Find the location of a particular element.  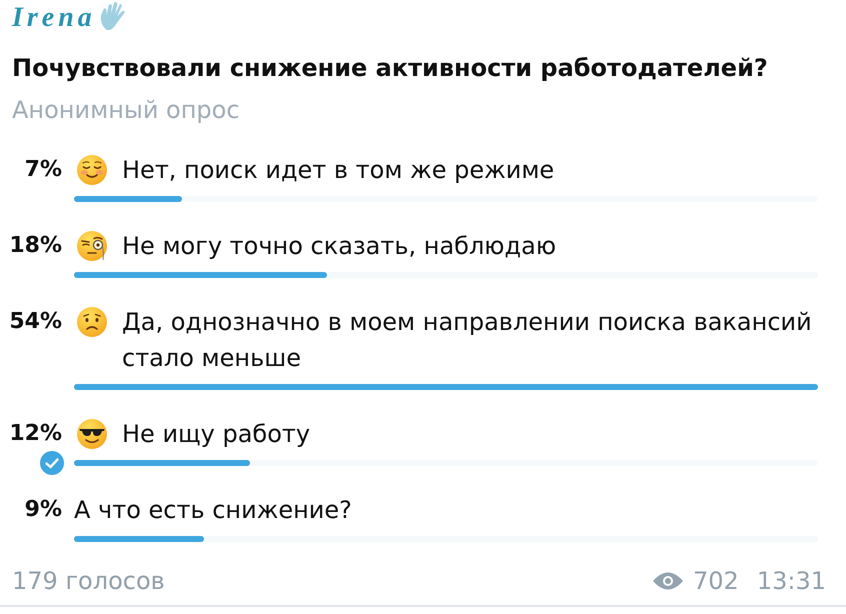

post-time: 13:31 is located at coordinates (791, 581).